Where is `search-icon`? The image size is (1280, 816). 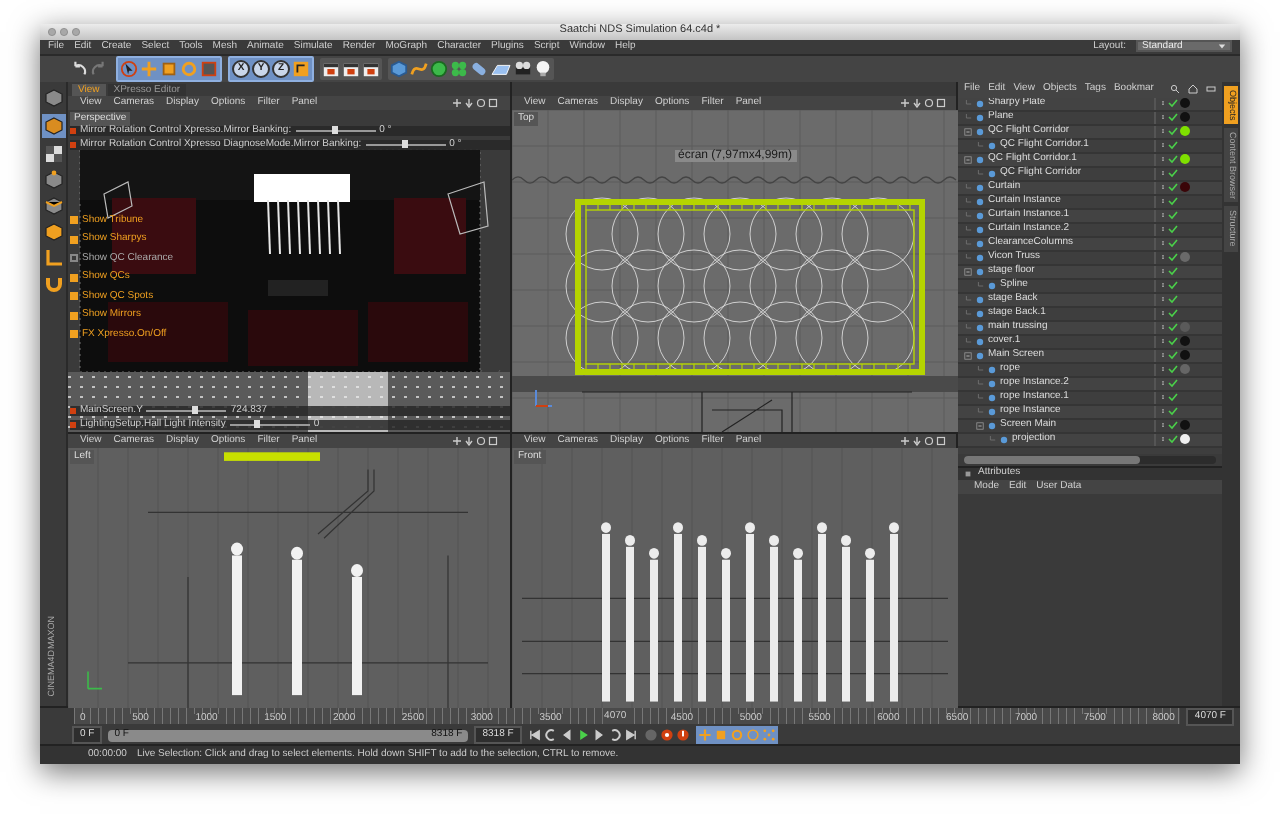
search-icon is located at coordinates (1175, 89).